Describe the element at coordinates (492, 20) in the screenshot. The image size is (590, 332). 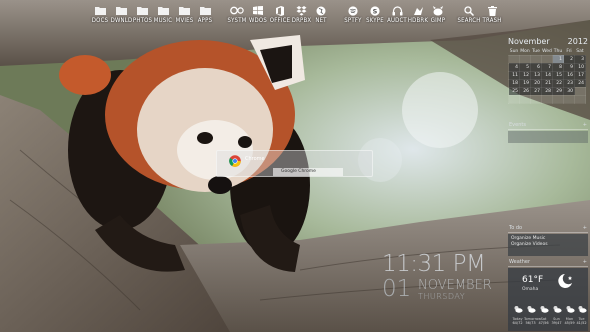
I see `dock-label: TRASH` at that location.